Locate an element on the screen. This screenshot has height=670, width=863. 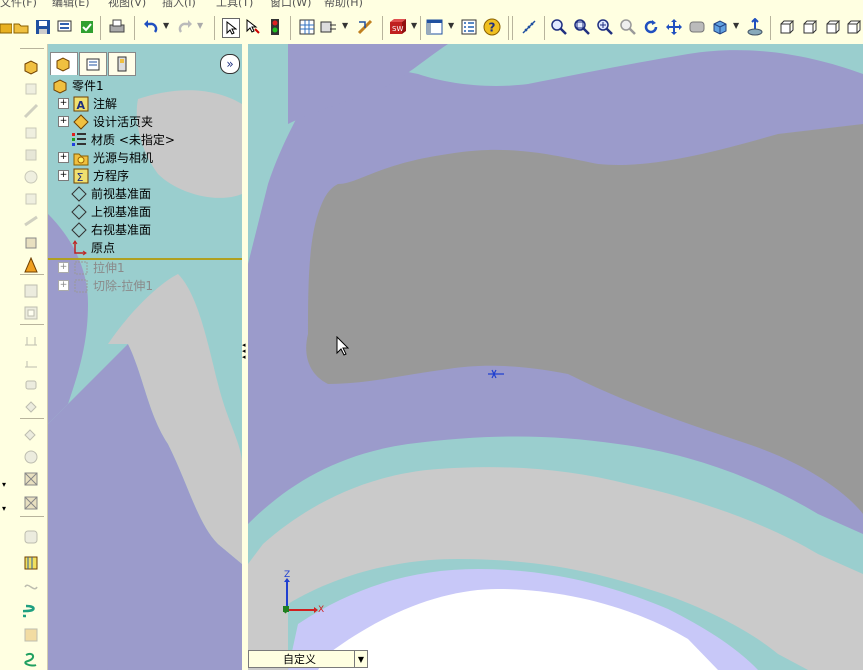
tree-item-right-plane: 右视基准面 is located at coordinates (111, 229).